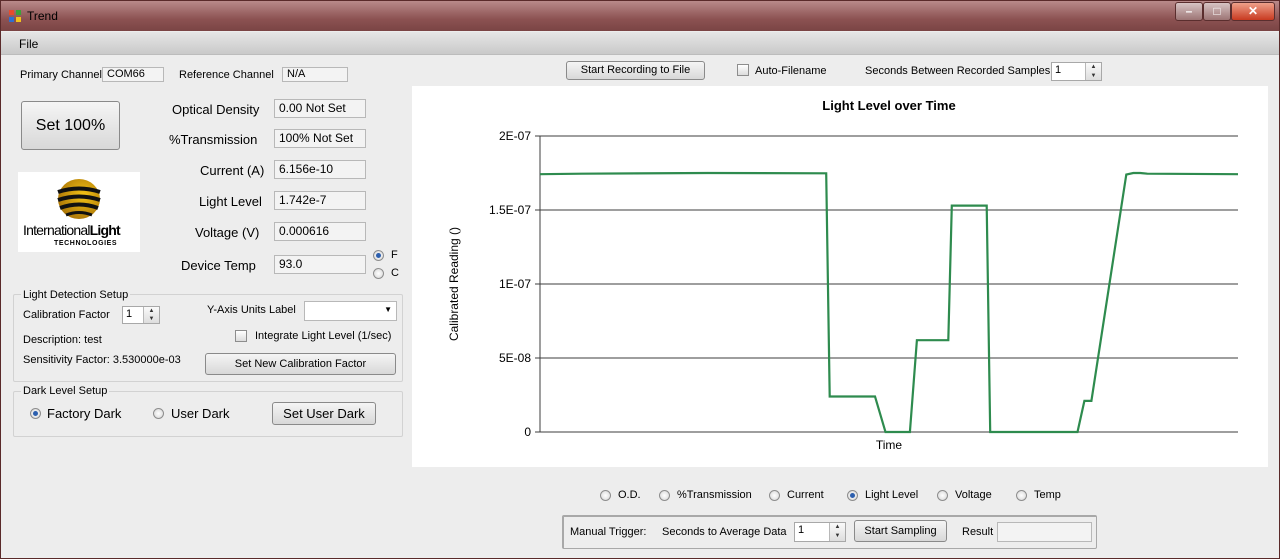  I want to click on y-tick-label: 0, so click(527, 432).